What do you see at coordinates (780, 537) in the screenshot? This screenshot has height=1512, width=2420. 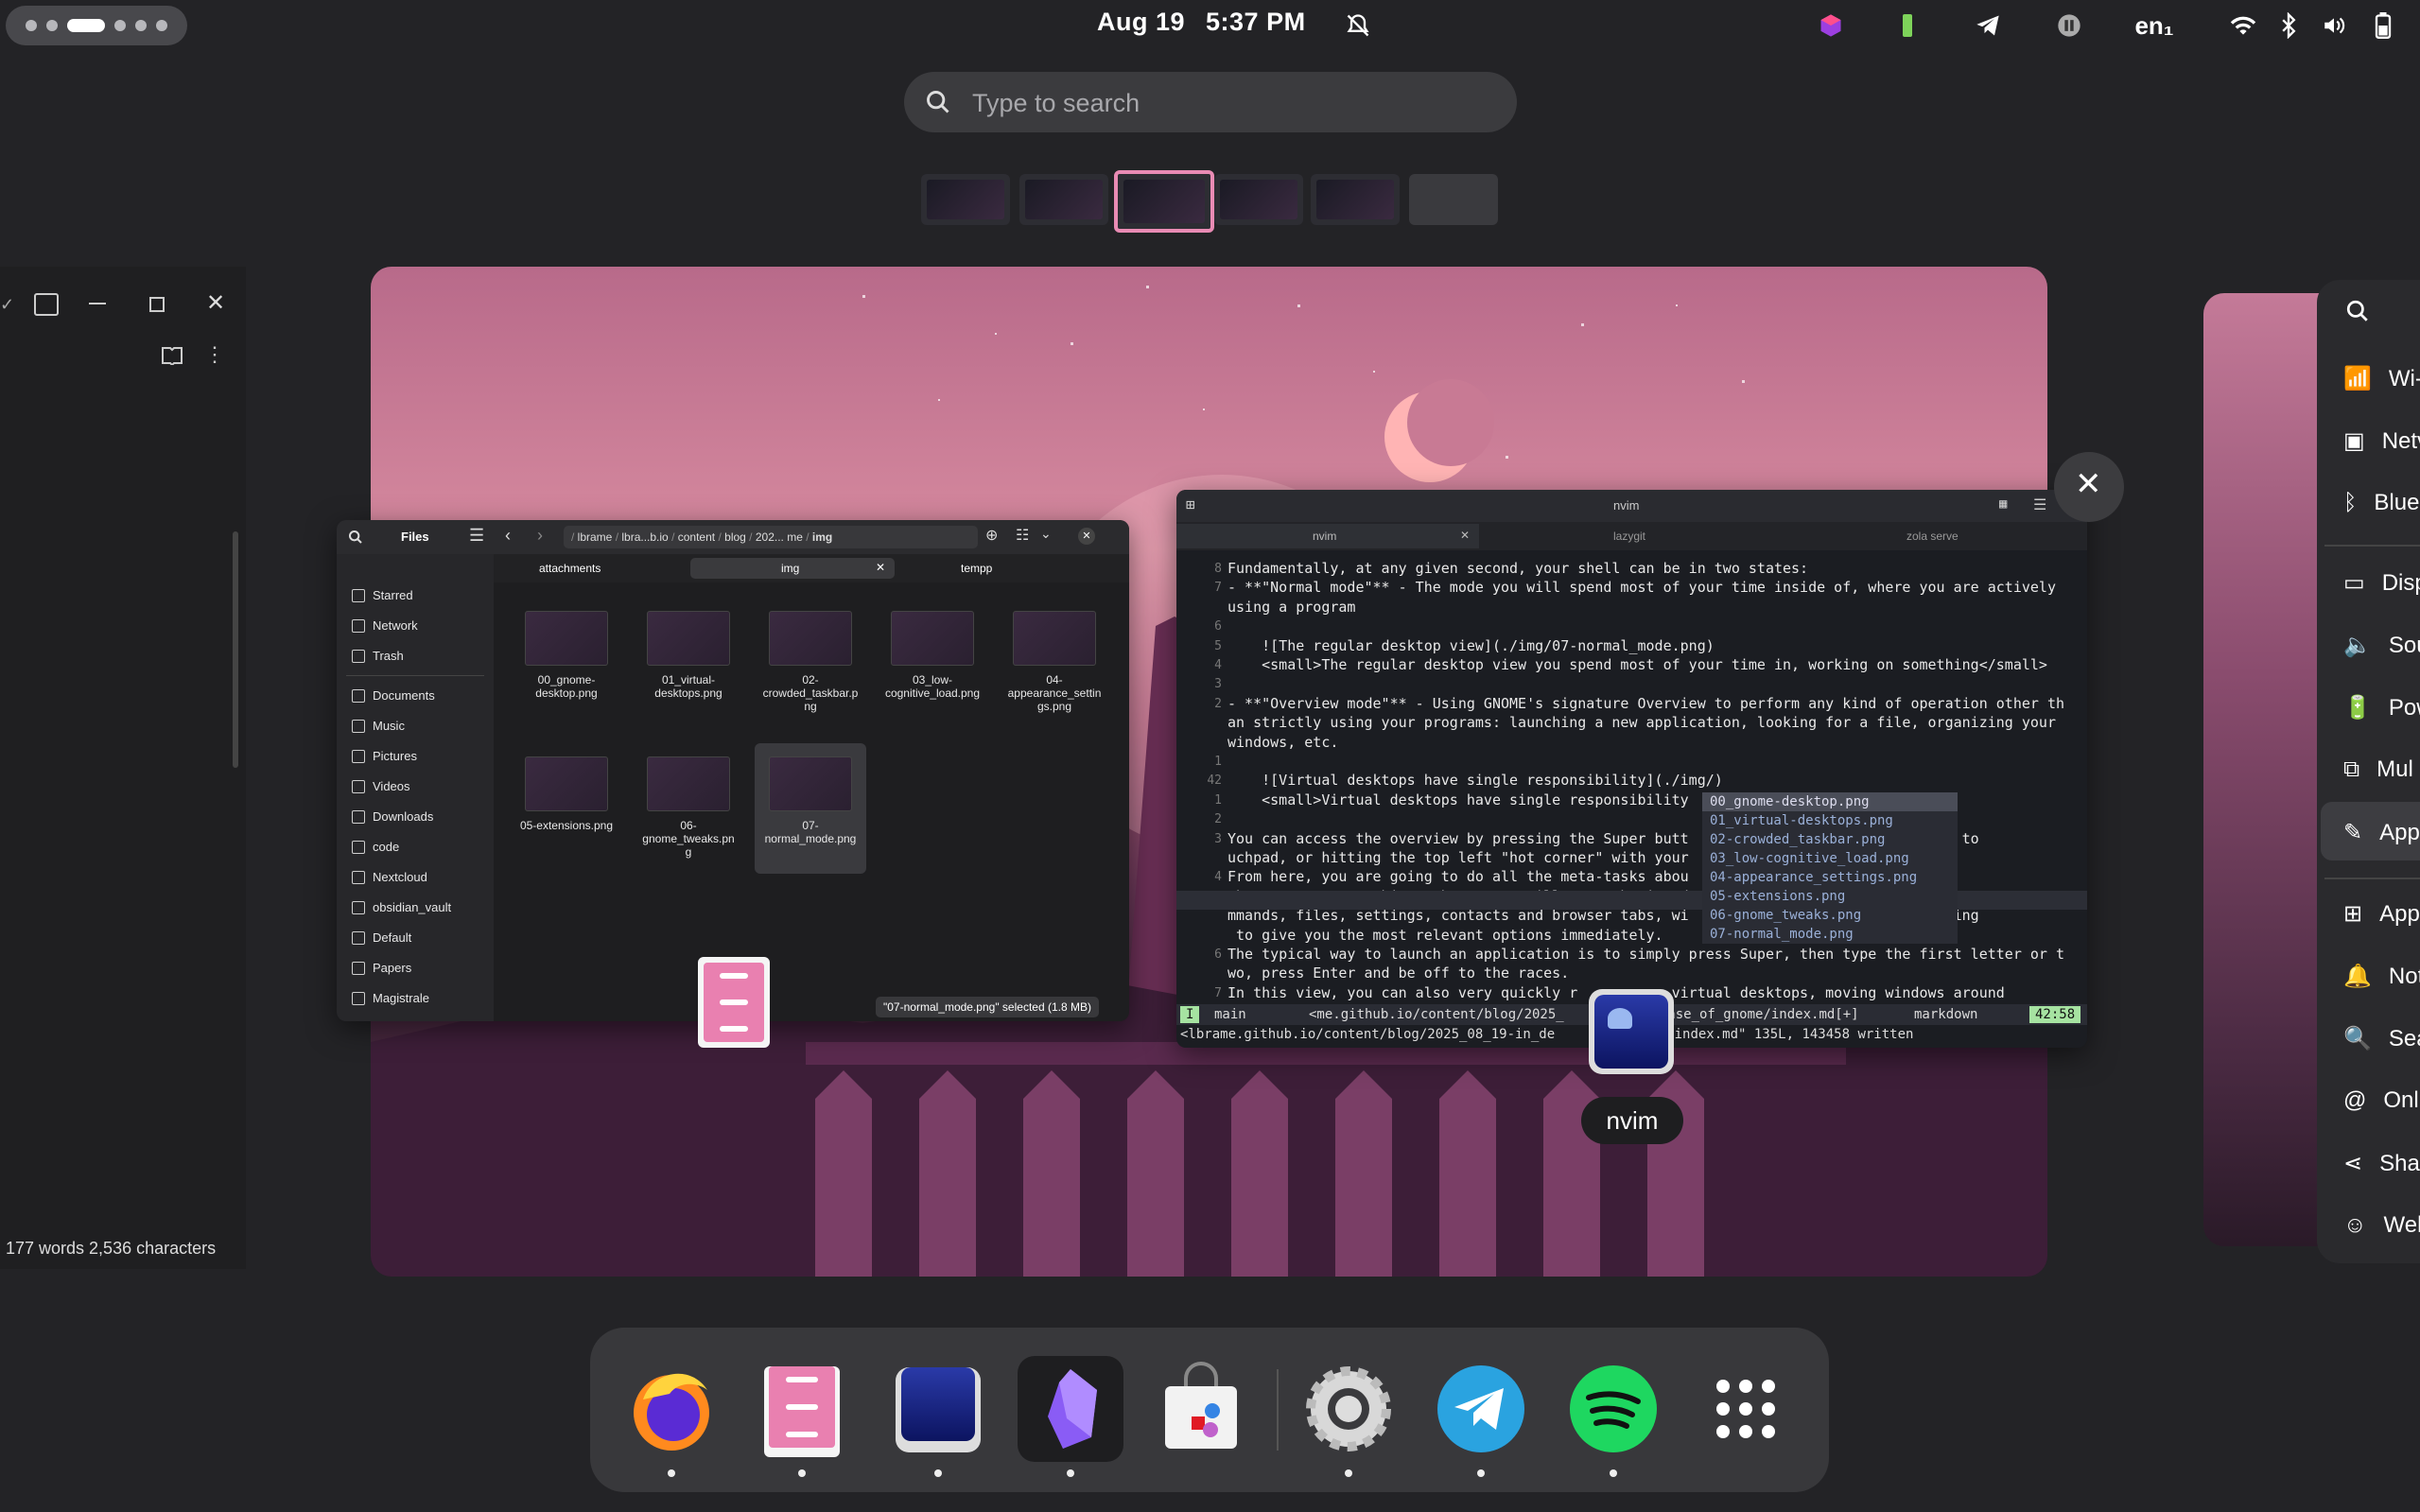 I see `breadcrumb-item: 202... me` at bounding box center [780, 537].